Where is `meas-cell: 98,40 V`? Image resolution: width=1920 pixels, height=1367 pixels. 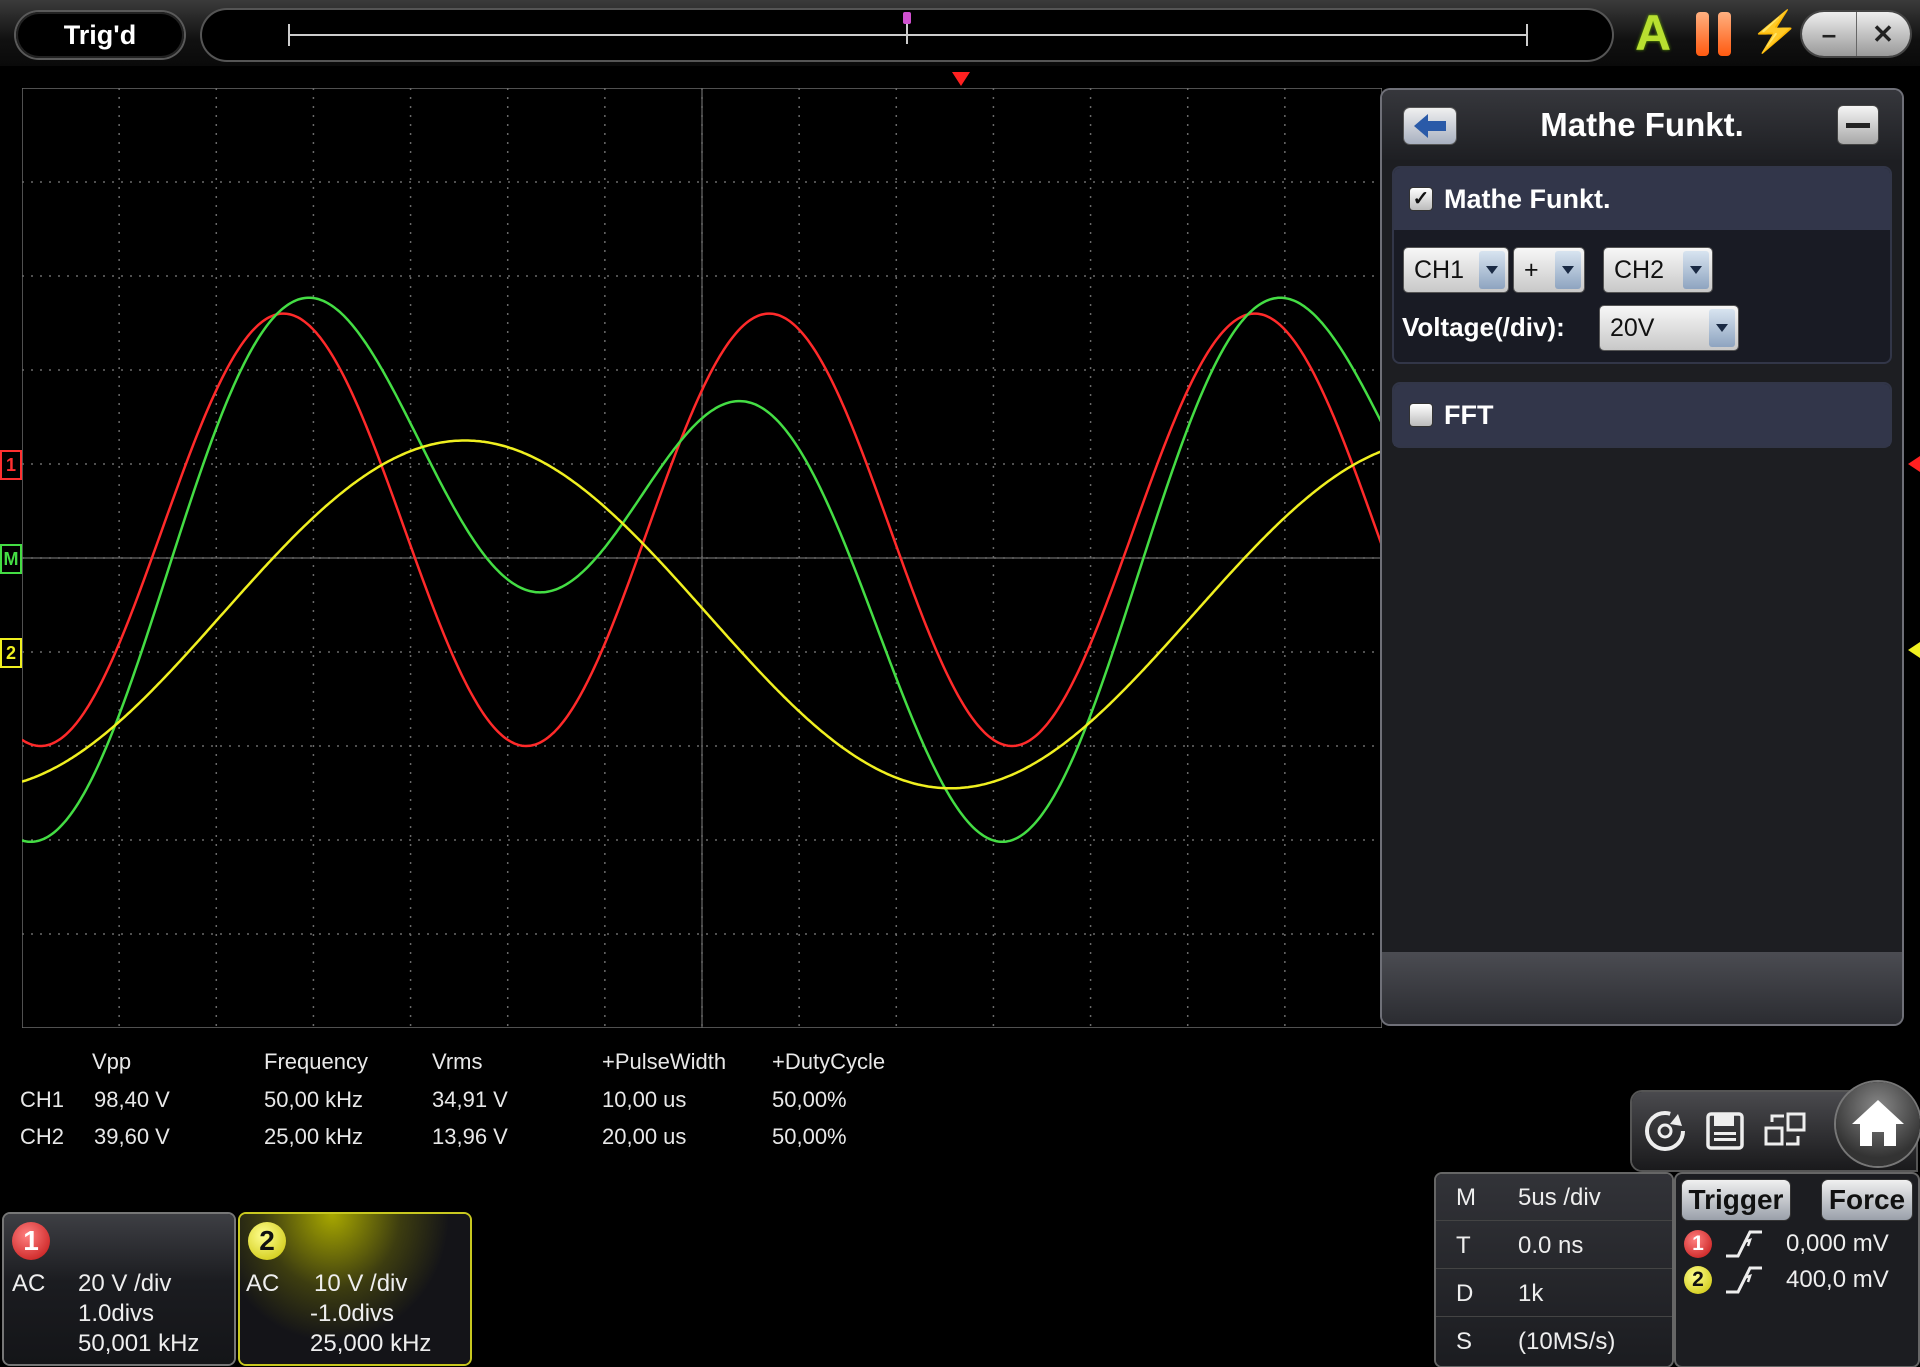
meas-cell: 98,40 V is located at coordinates (132, 1099).